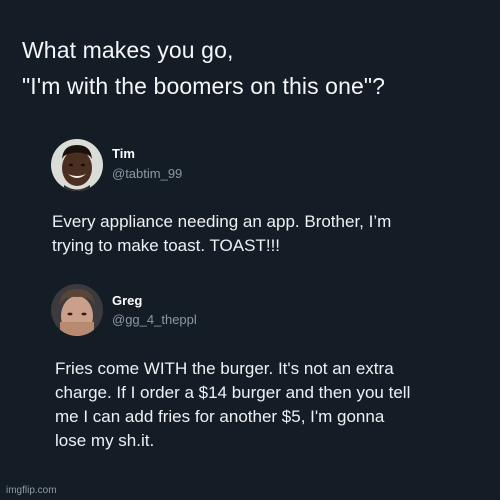  What do you see at coordinates (105, 440) in the screenshot?
I see `tweet-2-line-4: lose my sh.it.` at bounding box center [105, 440].